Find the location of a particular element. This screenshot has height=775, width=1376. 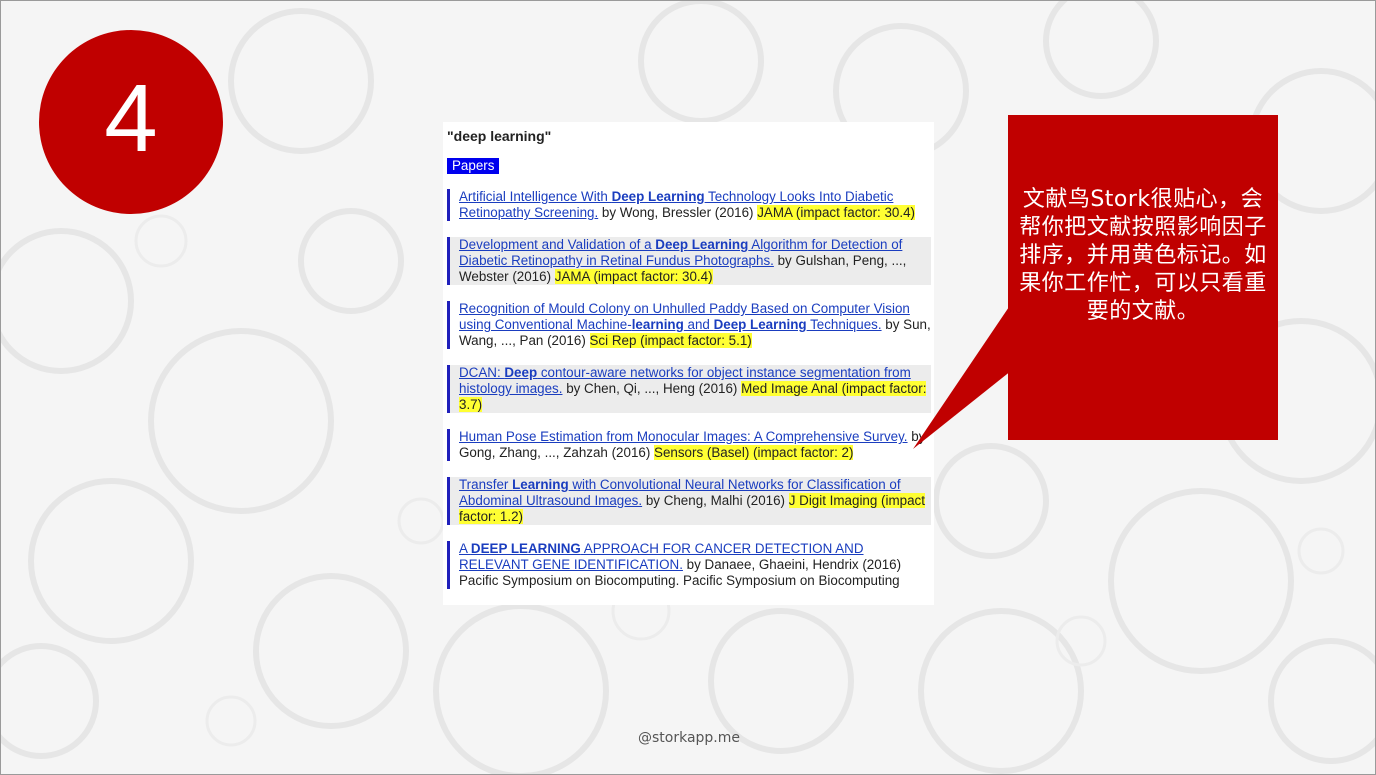

step-badge: 4 is located at coordinates (131, 122).